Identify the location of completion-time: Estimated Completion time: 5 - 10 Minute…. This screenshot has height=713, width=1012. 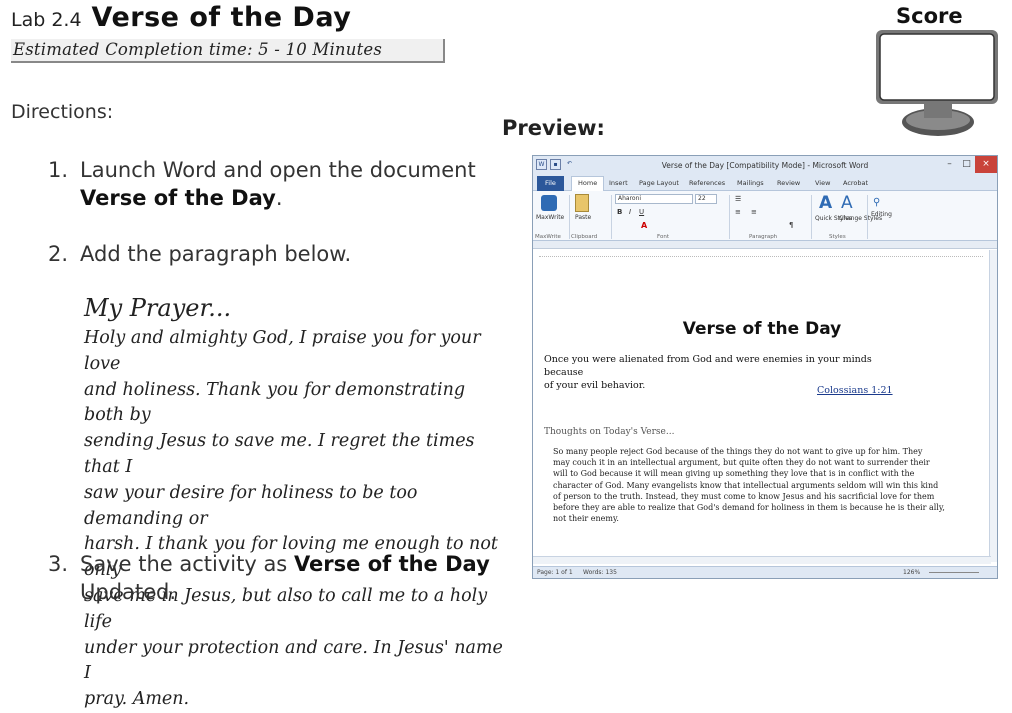
(198, 49).